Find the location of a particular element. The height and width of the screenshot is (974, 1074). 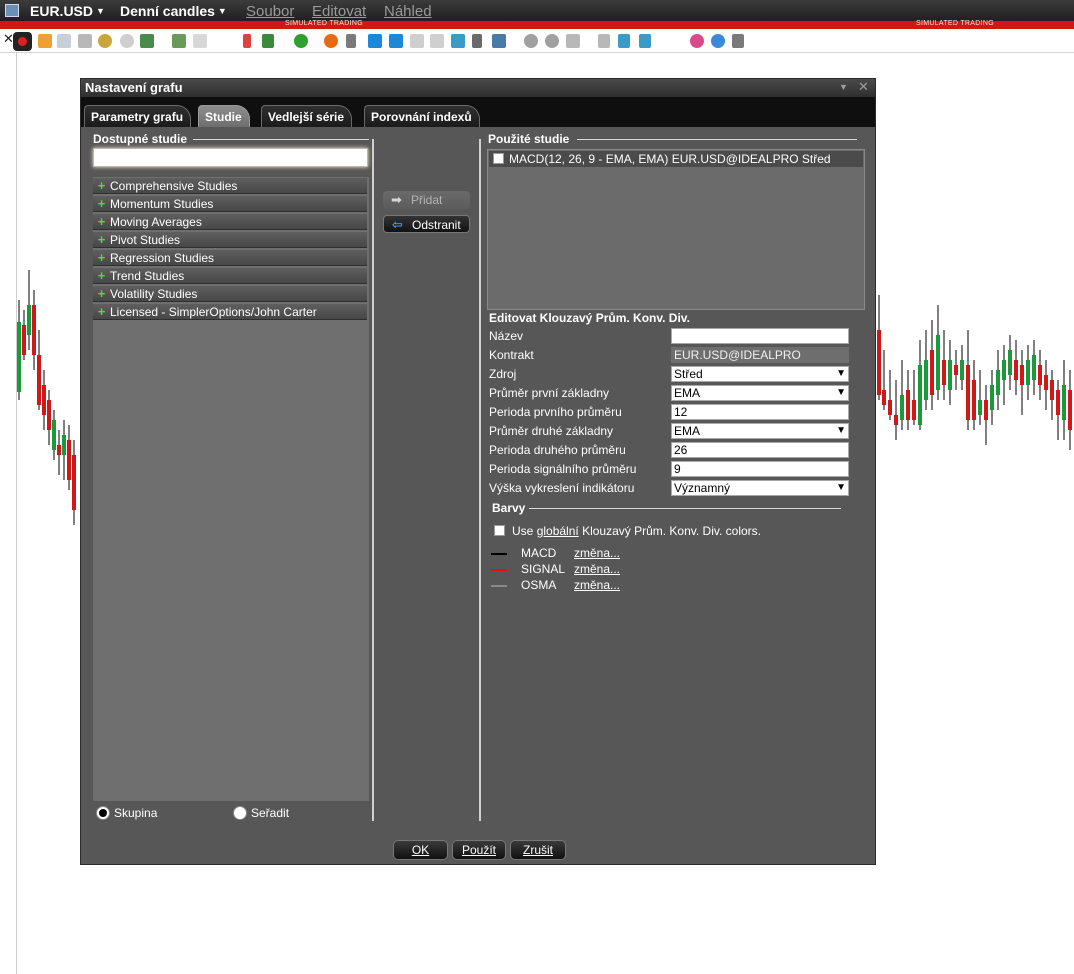

settings-wrench-icon is located at coordinates (738, 41).